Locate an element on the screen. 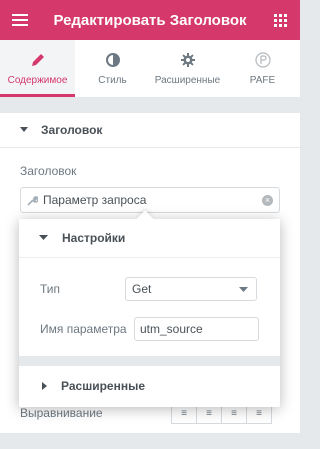 The height and width of the screenshot is (449, 320). divider is located at coordinates (149, 257).